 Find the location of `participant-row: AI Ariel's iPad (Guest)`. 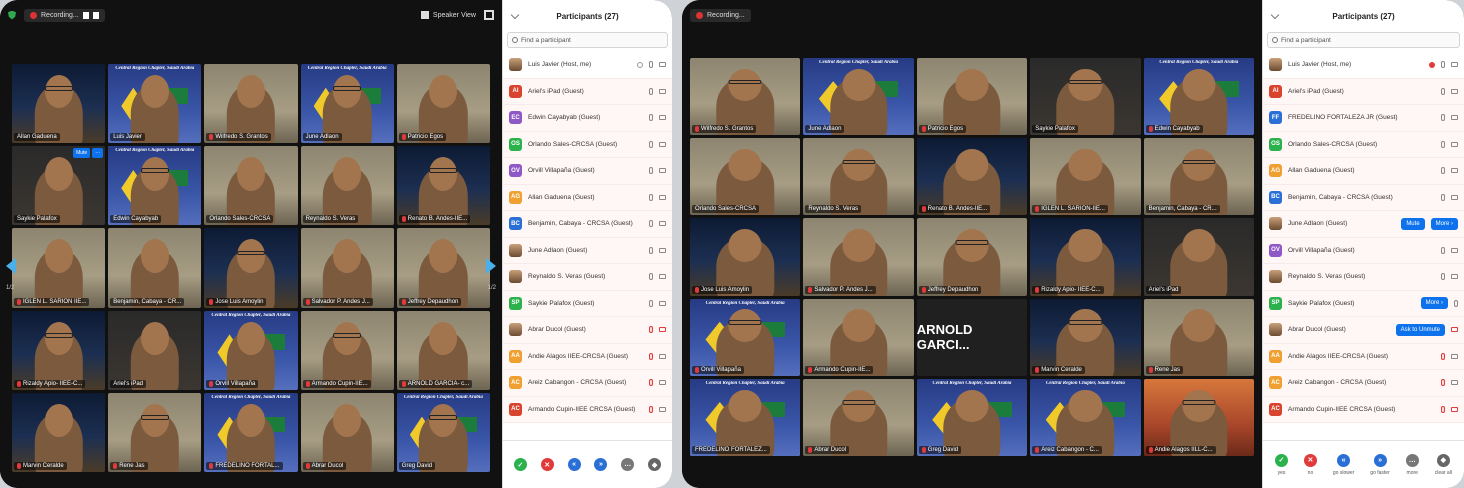

participant-row: AI Ariel's iPad (Guest) is located at coordinates (1363, 91).